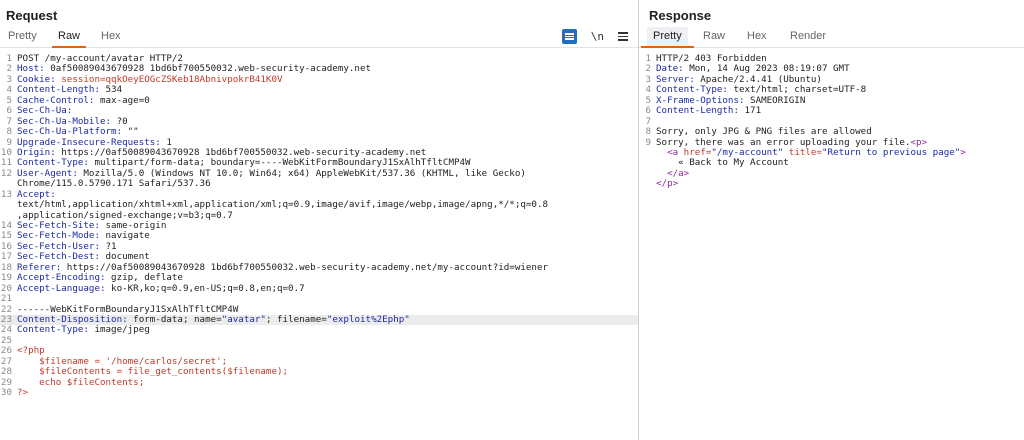 Image resolution: width=1024 pixels, height=440 pixels. What do you see at coordinates (757, 36) in the screenshot?
I see `response-tab-hex: Hex` at bounding box center [757, 36].